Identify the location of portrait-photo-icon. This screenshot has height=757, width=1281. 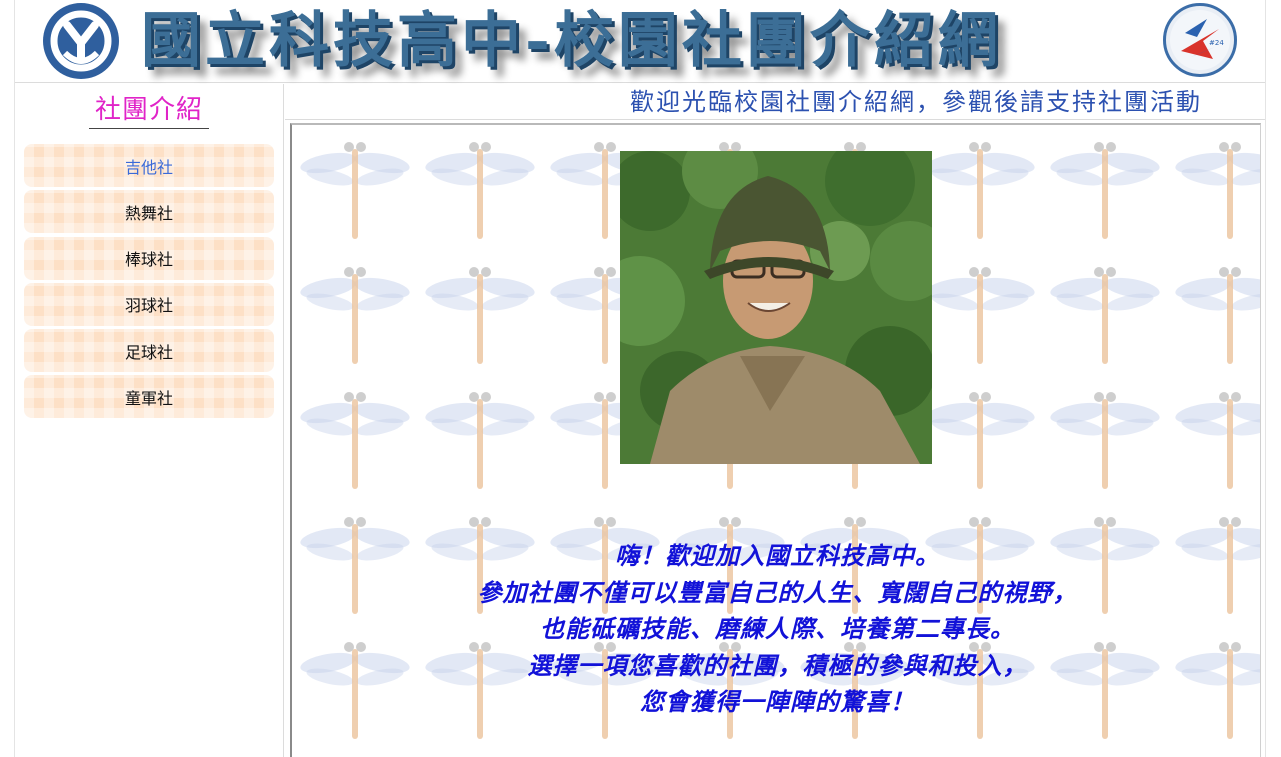
(776, 307).